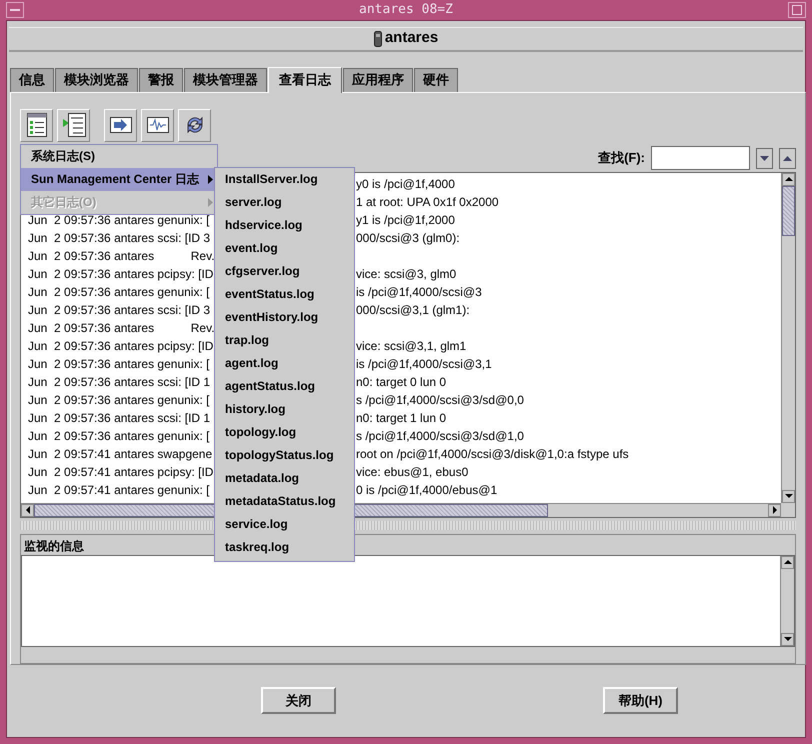 Image resolution: width=812 pixels, height=744 pixels. What do you see at coordinates (413, 310) in the screenshot?
I see `log-line: 000/scsi@3,1 (glm1):` at bounding box center [413, 310].